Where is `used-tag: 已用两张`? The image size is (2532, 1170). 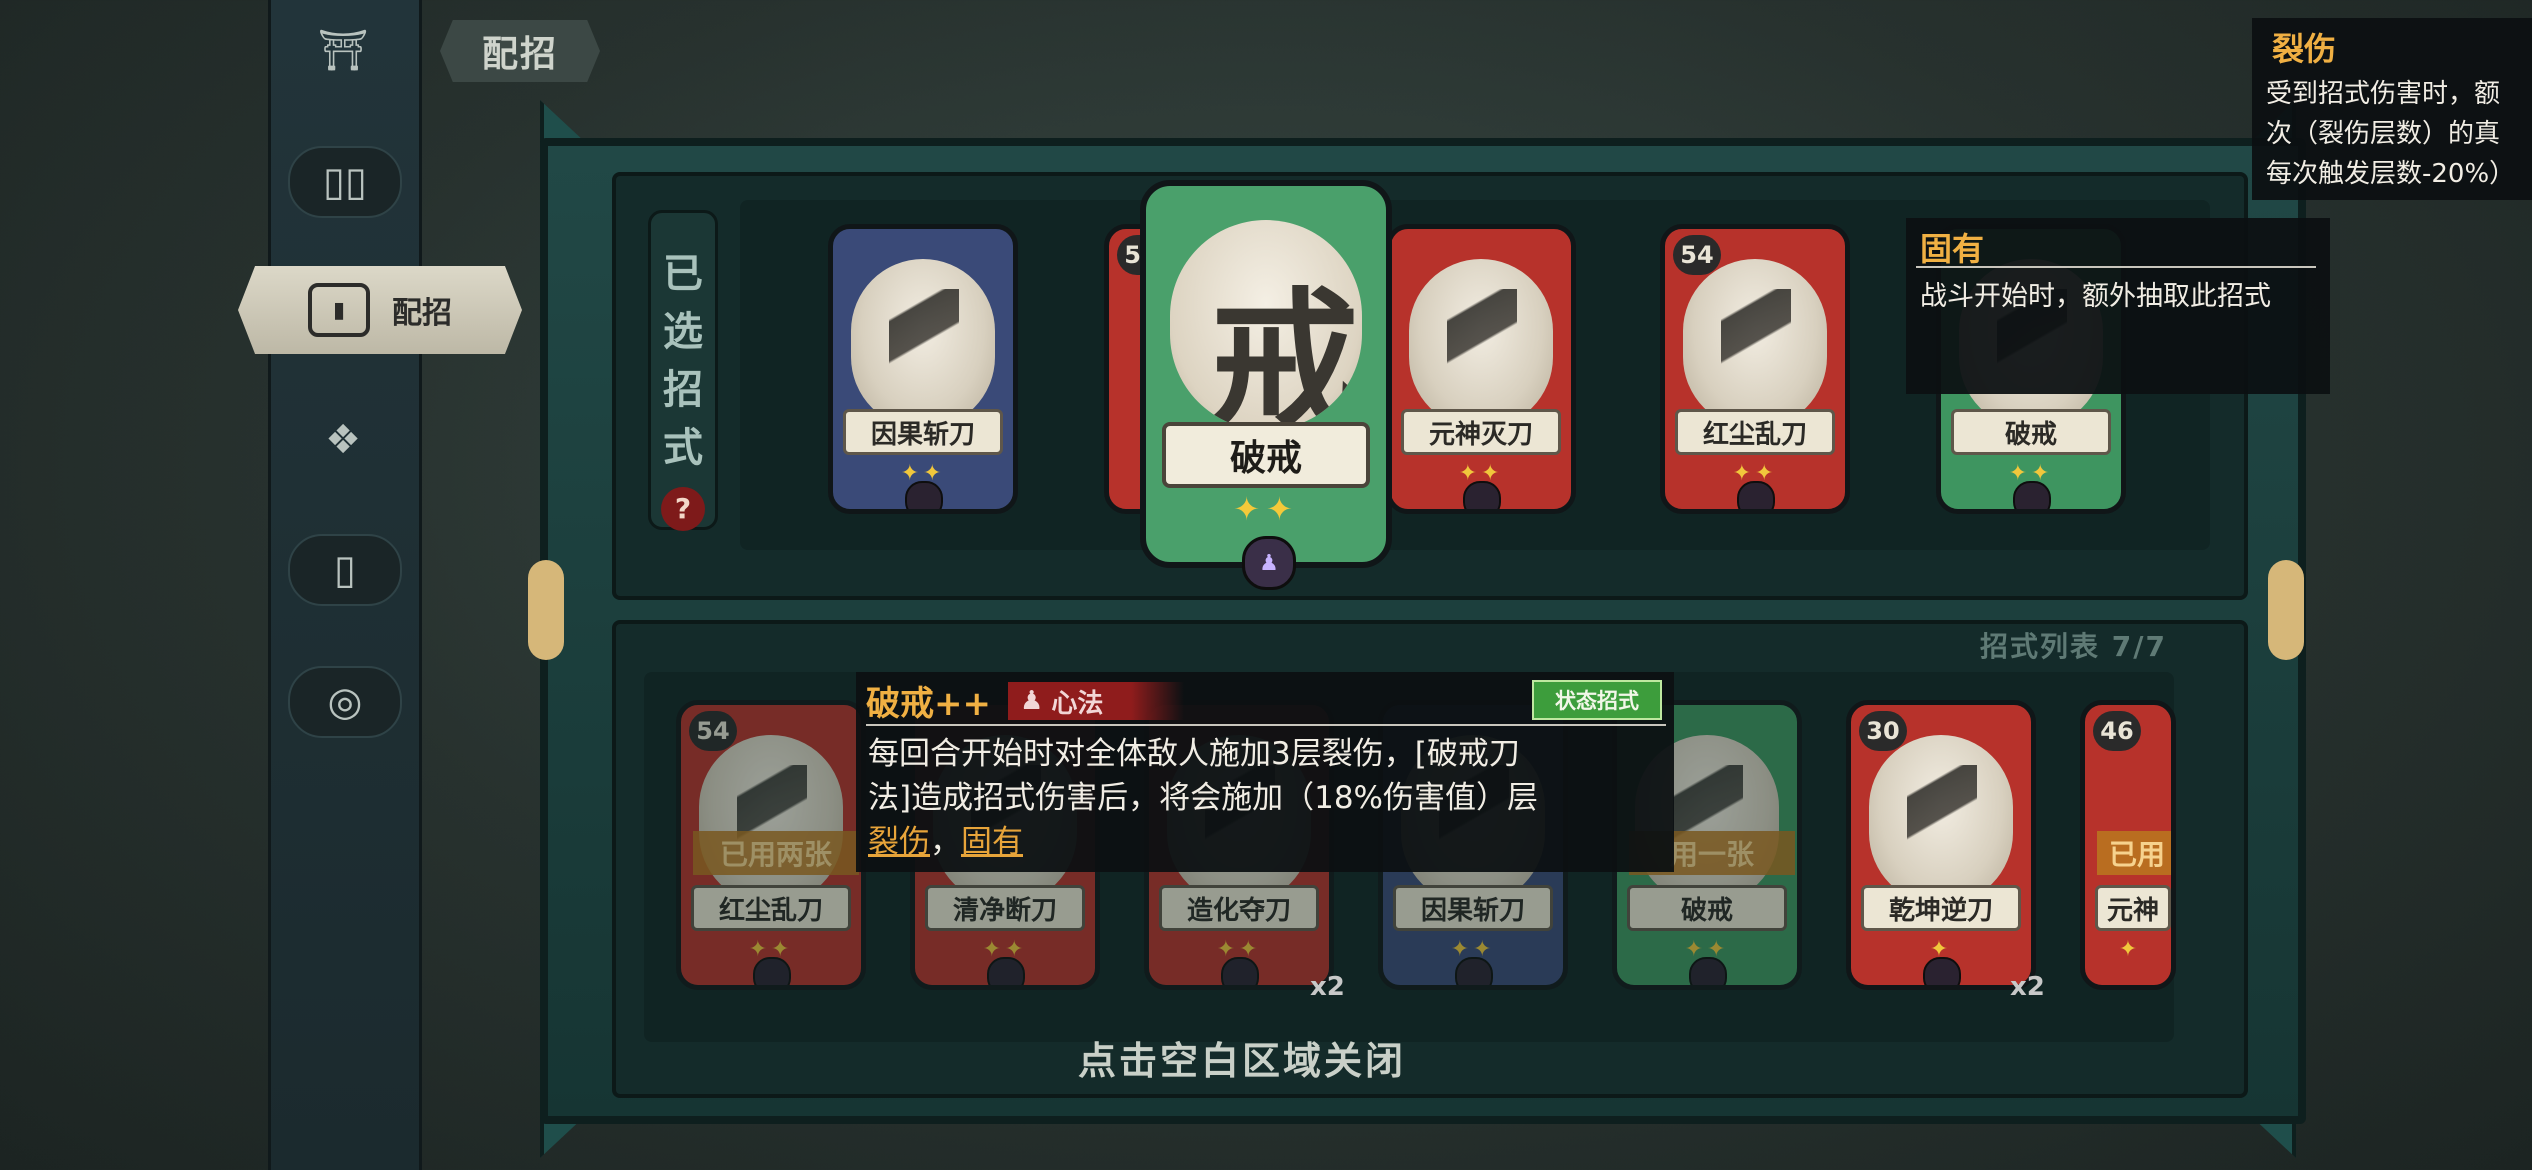
used-tag: 已用两张 is located at coordinates (776, 853).